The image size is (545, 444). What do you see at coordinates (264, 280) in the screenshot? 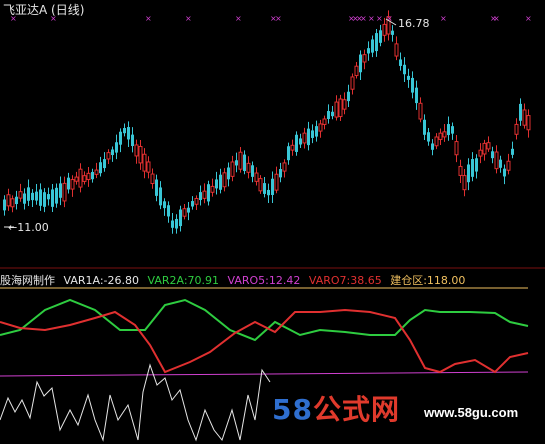
I see `indicator-value: VARO5:12.42` at bounding box center [264, 280].